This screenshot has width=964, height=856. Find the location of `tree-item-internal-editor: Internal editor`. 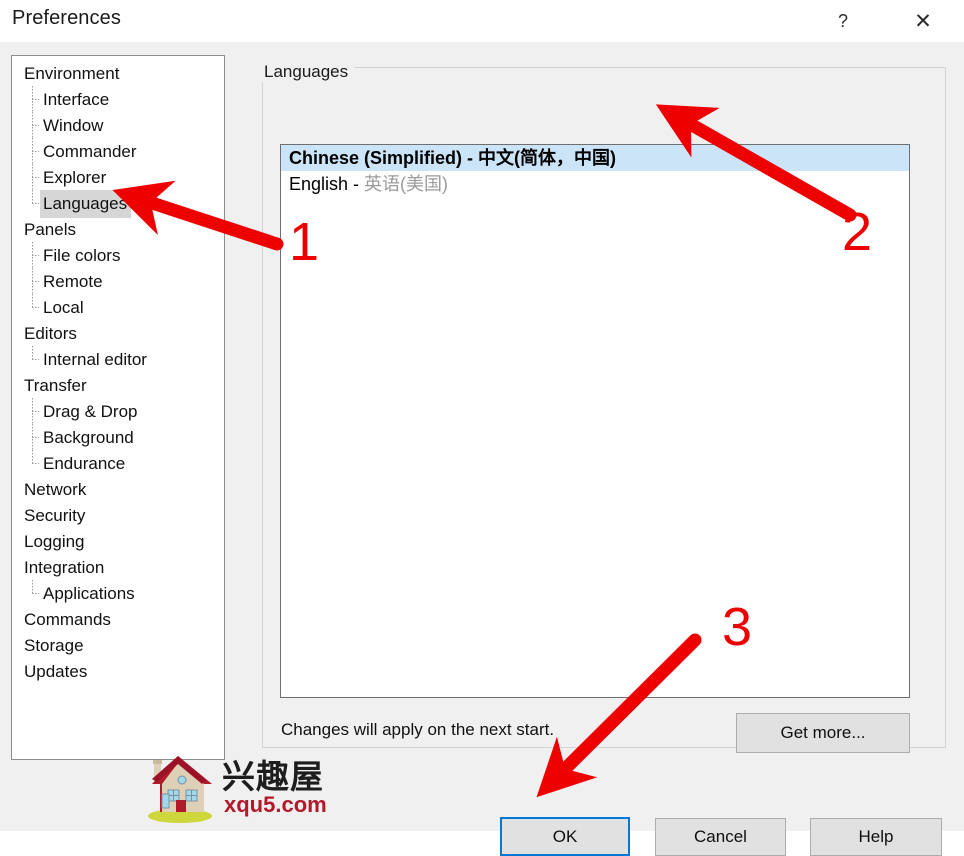

tree-item-internal-editor: Internal editor is located at coordinates (118, 359).